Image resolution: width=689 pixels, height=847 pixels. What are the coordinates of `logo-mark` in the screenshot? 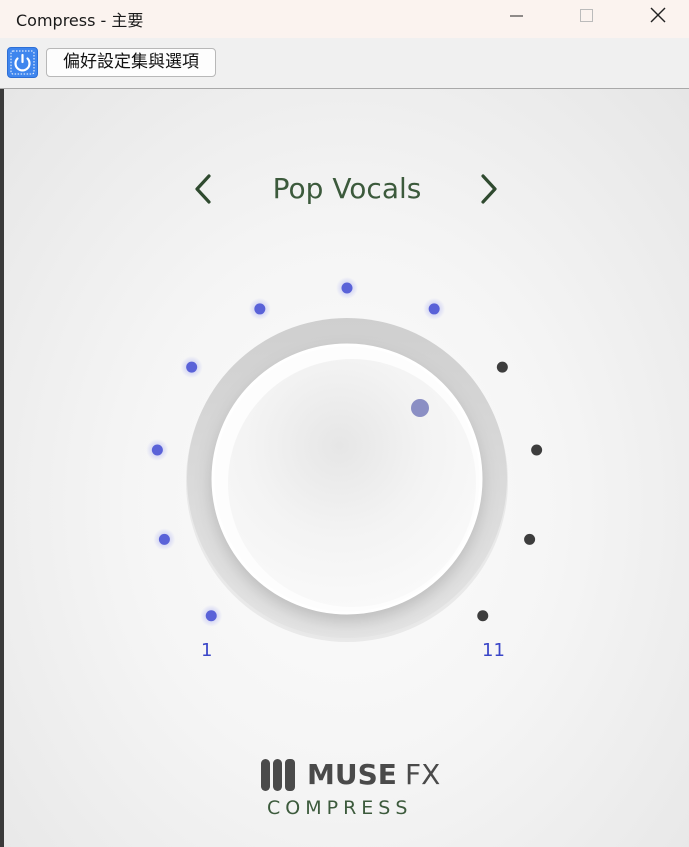 It's located at (278, 775).